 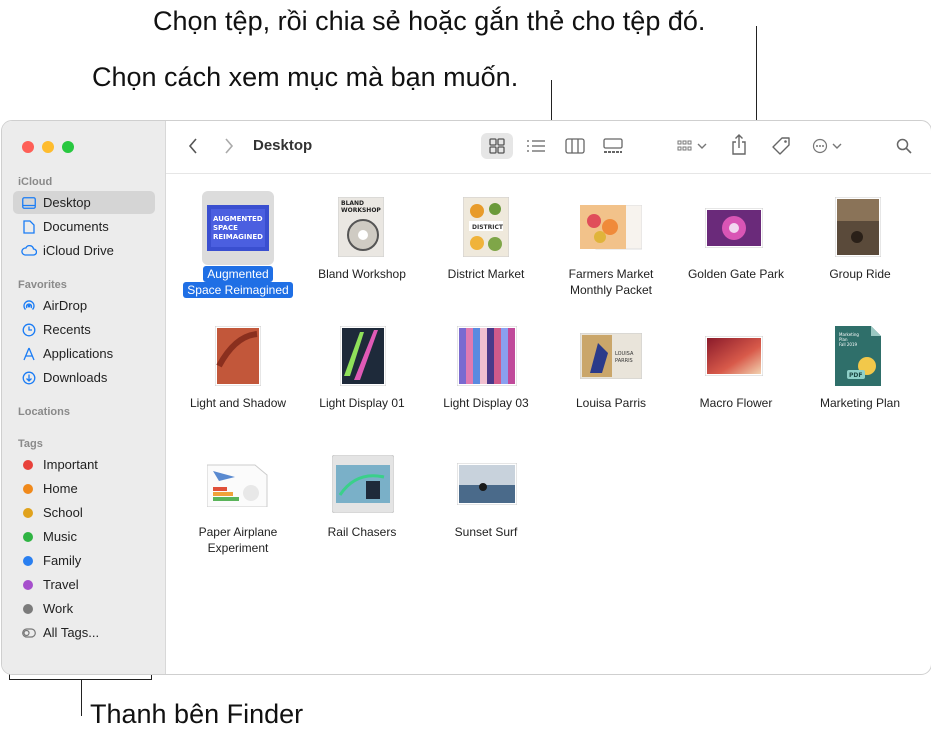 What do you see at coordinates (76, 226) in the screenshot?
I see `sidebar-item-label: Documents` at bounding box center [76, 226].